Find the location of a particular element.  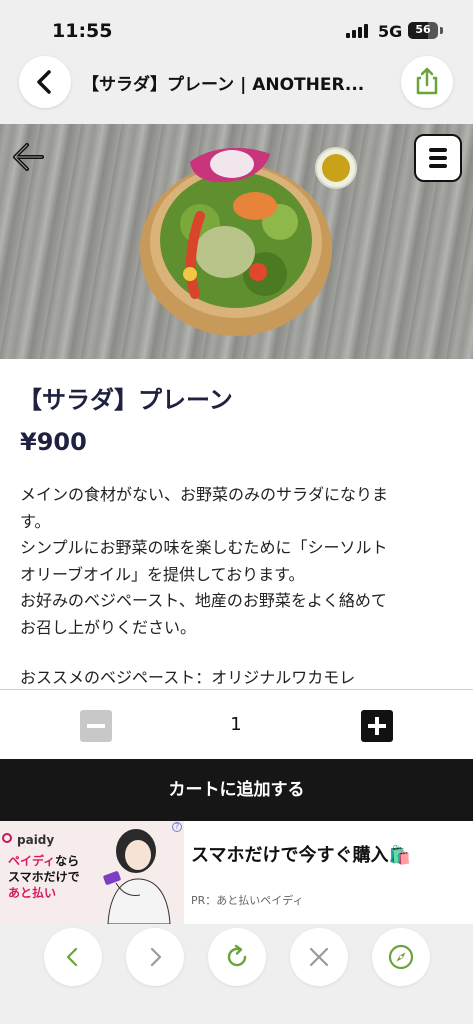

compass-icon is located at coordinates (401, 957).